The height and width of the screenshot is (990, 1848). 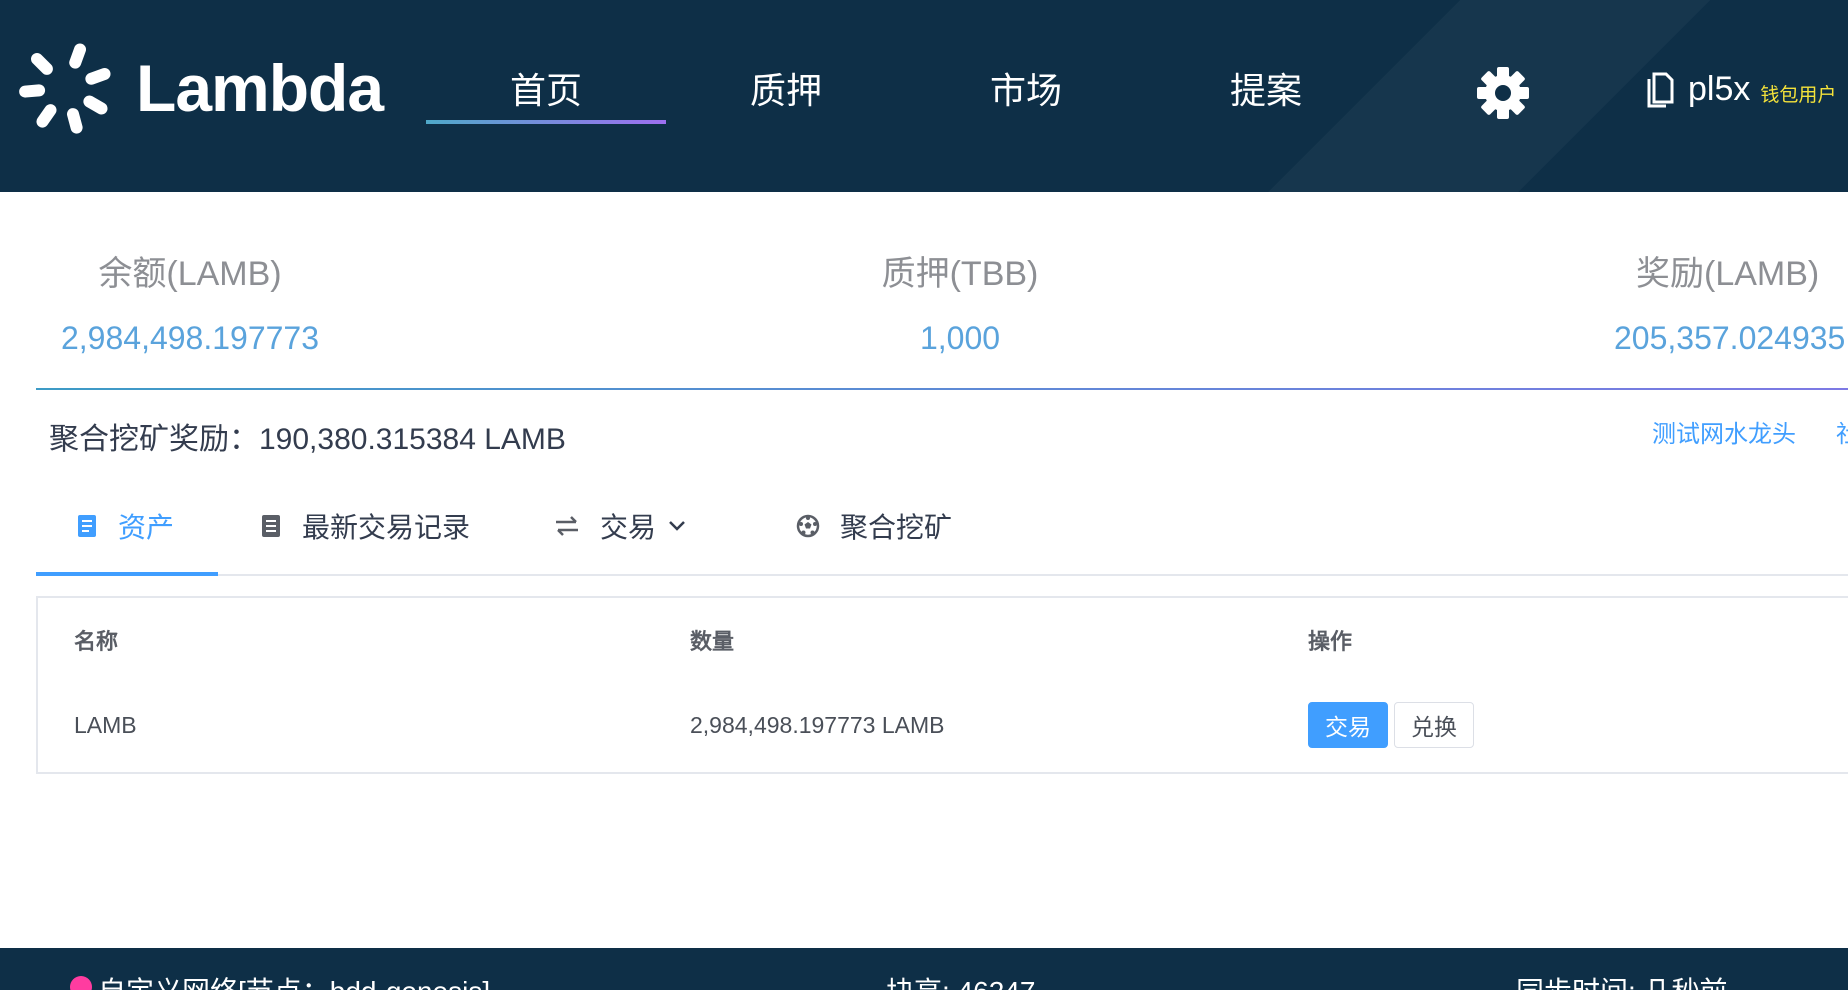 I want to click on tab-bar: 资产 最新交易记录 交易 聚合挖矿, so click(x=942, y=527).